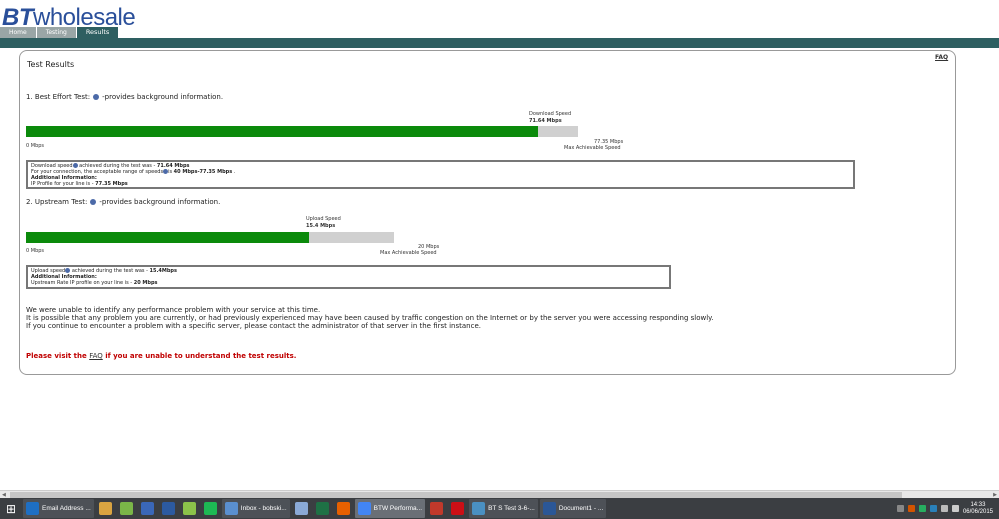 This screenshot has width=999, height=519. I want to click on tab-results: Results, so click(98, 32).